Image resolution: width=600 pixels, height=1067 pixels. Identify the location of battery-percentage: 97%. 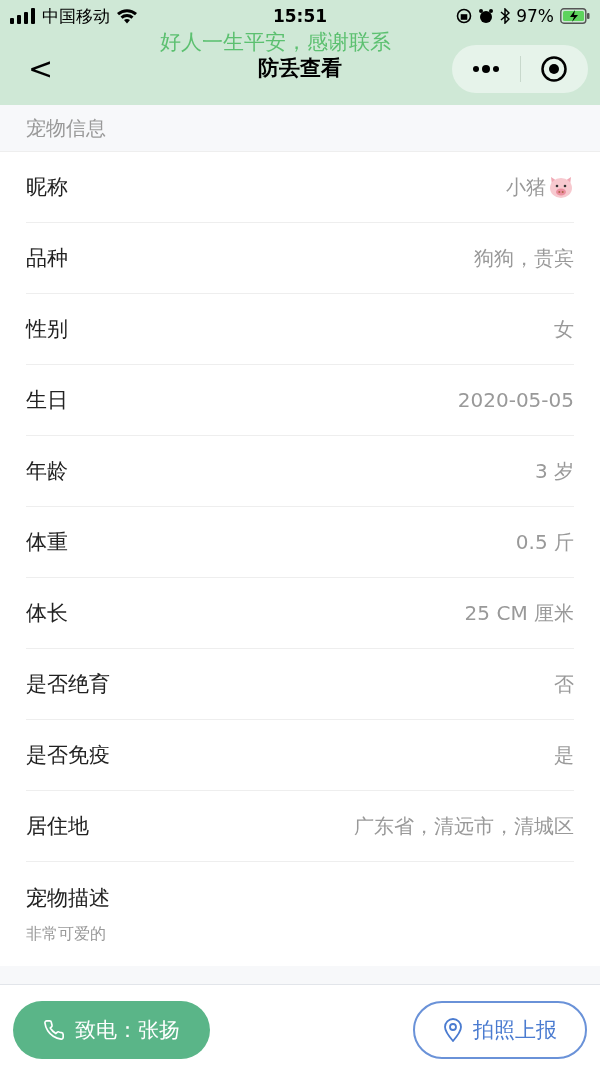
(535, 16).